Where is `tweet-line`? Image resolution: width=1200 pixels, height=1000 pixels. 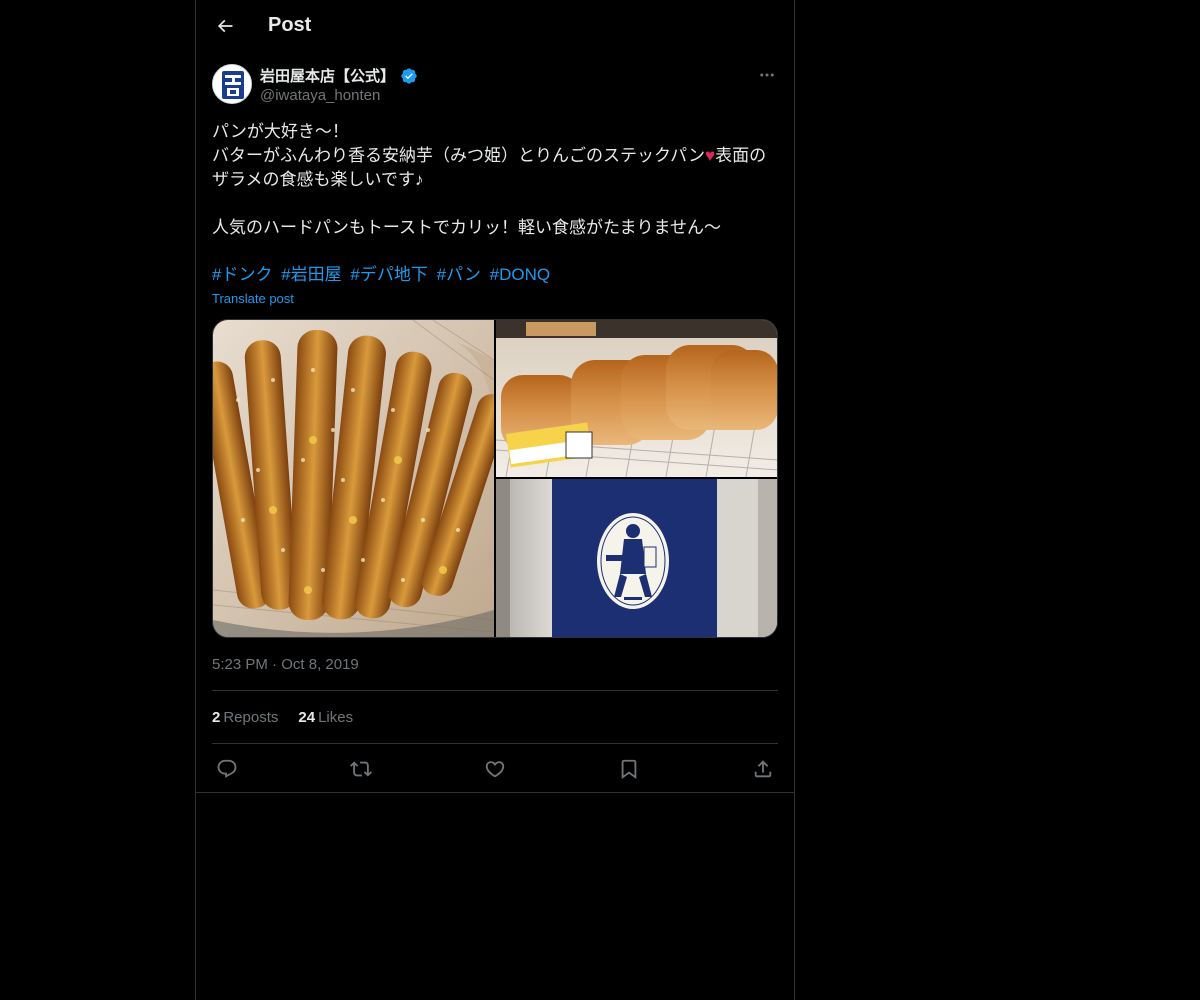
tweet-line is located at coordinates (492, 204).